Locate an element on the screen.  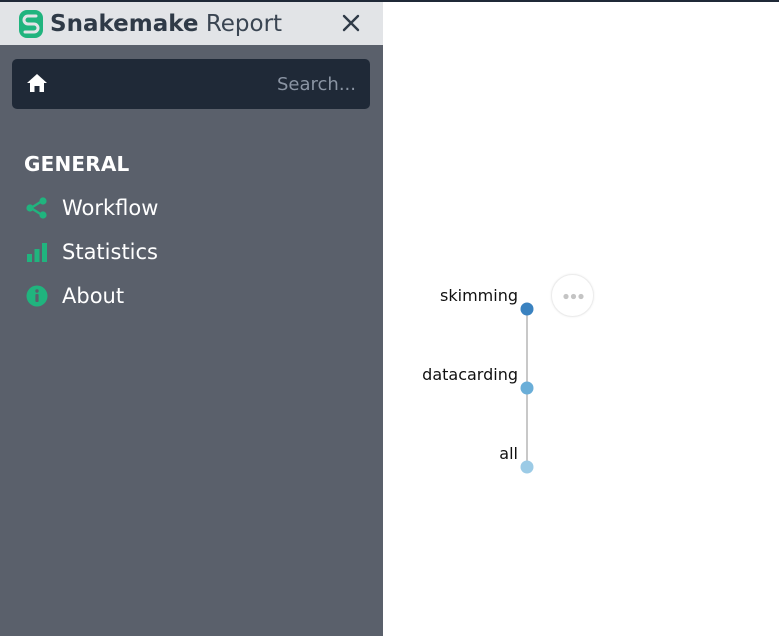
dag-node-label: all is located at coordinates (508, 453).